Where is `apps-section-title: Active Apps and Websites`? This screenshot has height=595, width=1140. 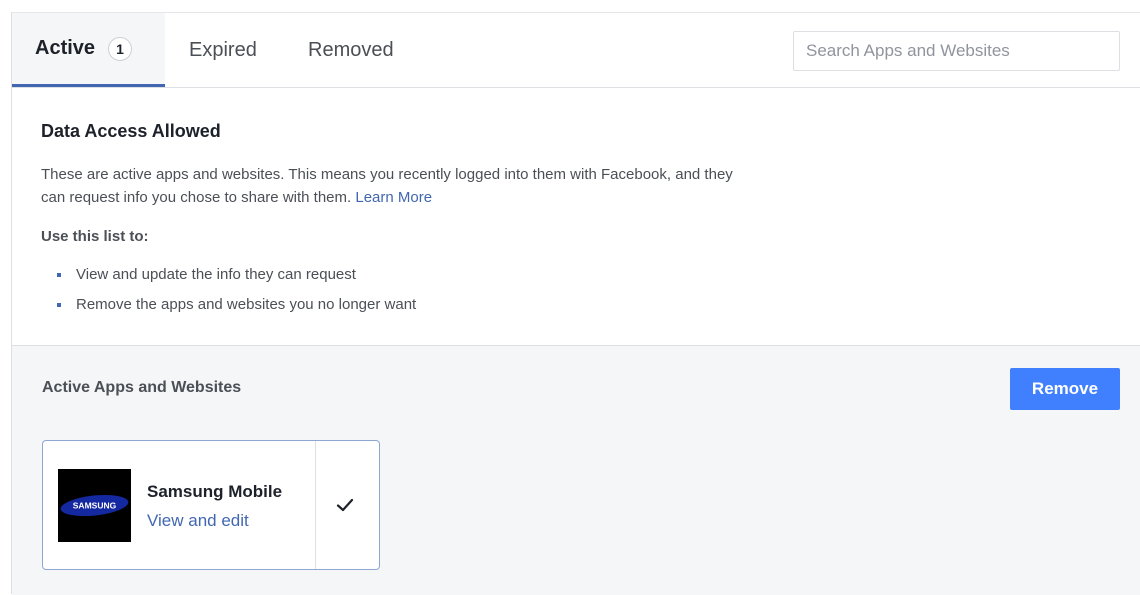 apps-section-title: Active Apps and Websites is located at coordinates (142, 387).